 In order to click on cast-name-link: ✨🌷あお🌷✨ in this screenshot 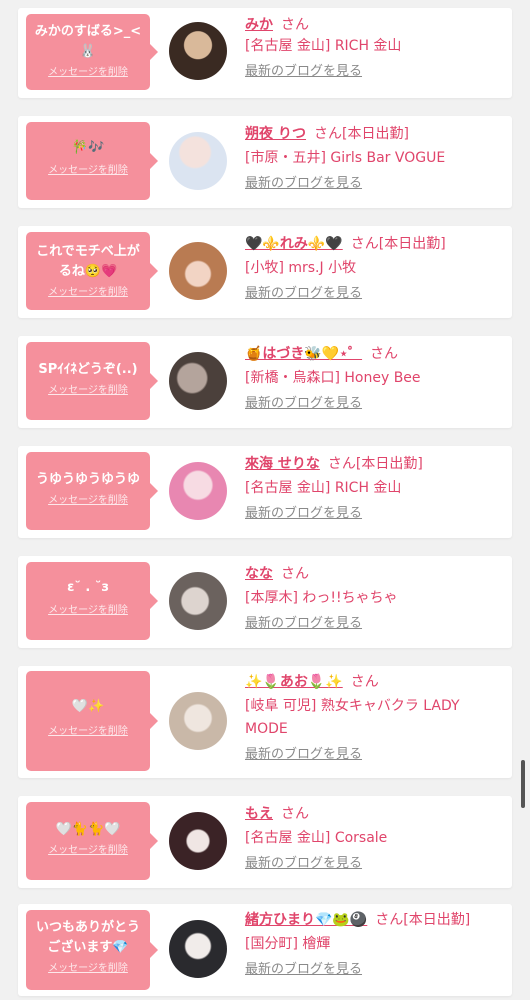, I will do `click(294, 682)`.